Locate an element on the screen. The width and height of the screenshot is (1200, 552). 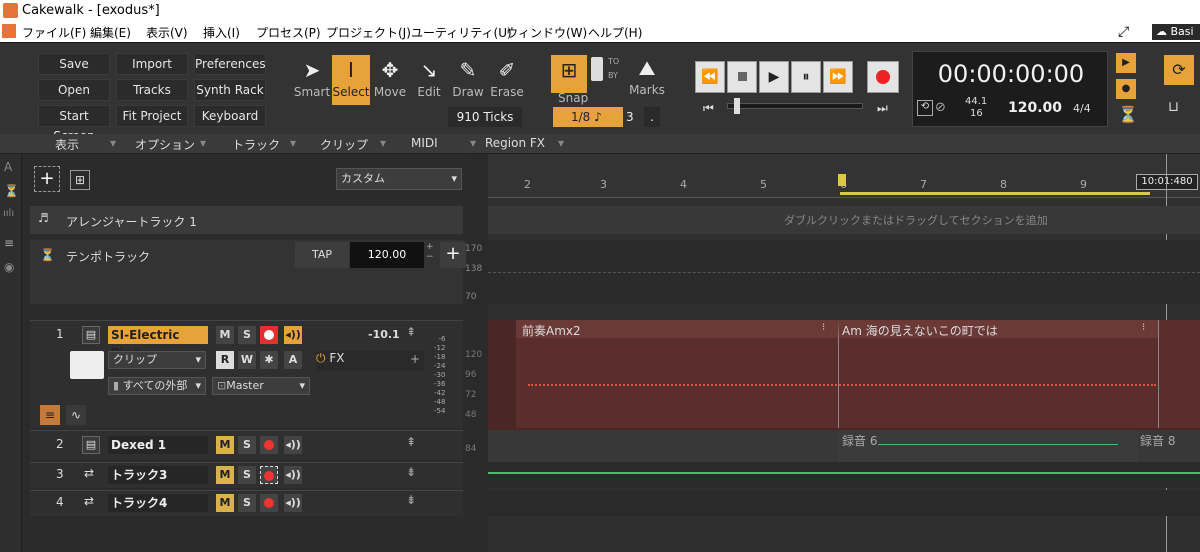
tempo-value-field: 120.00 is located at coordinates (387, 255).